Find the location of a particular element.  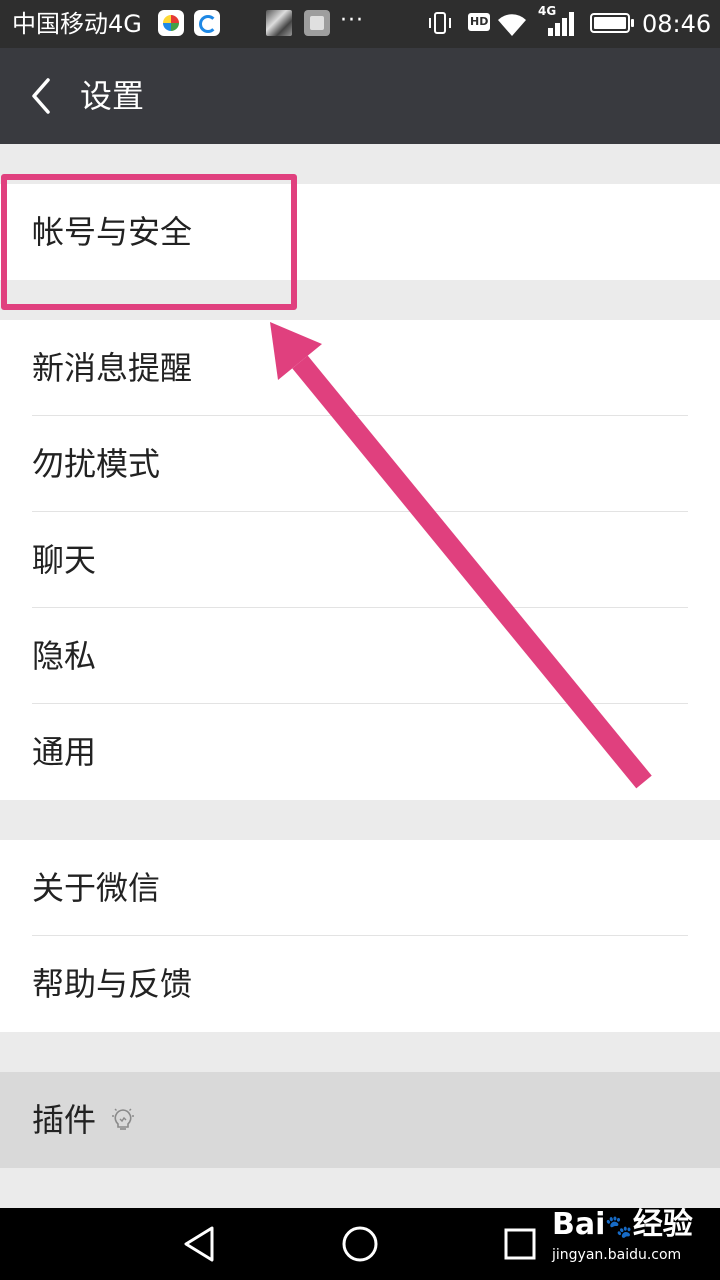

privacy-item: 隐私 is located at coordinates (360, 656).